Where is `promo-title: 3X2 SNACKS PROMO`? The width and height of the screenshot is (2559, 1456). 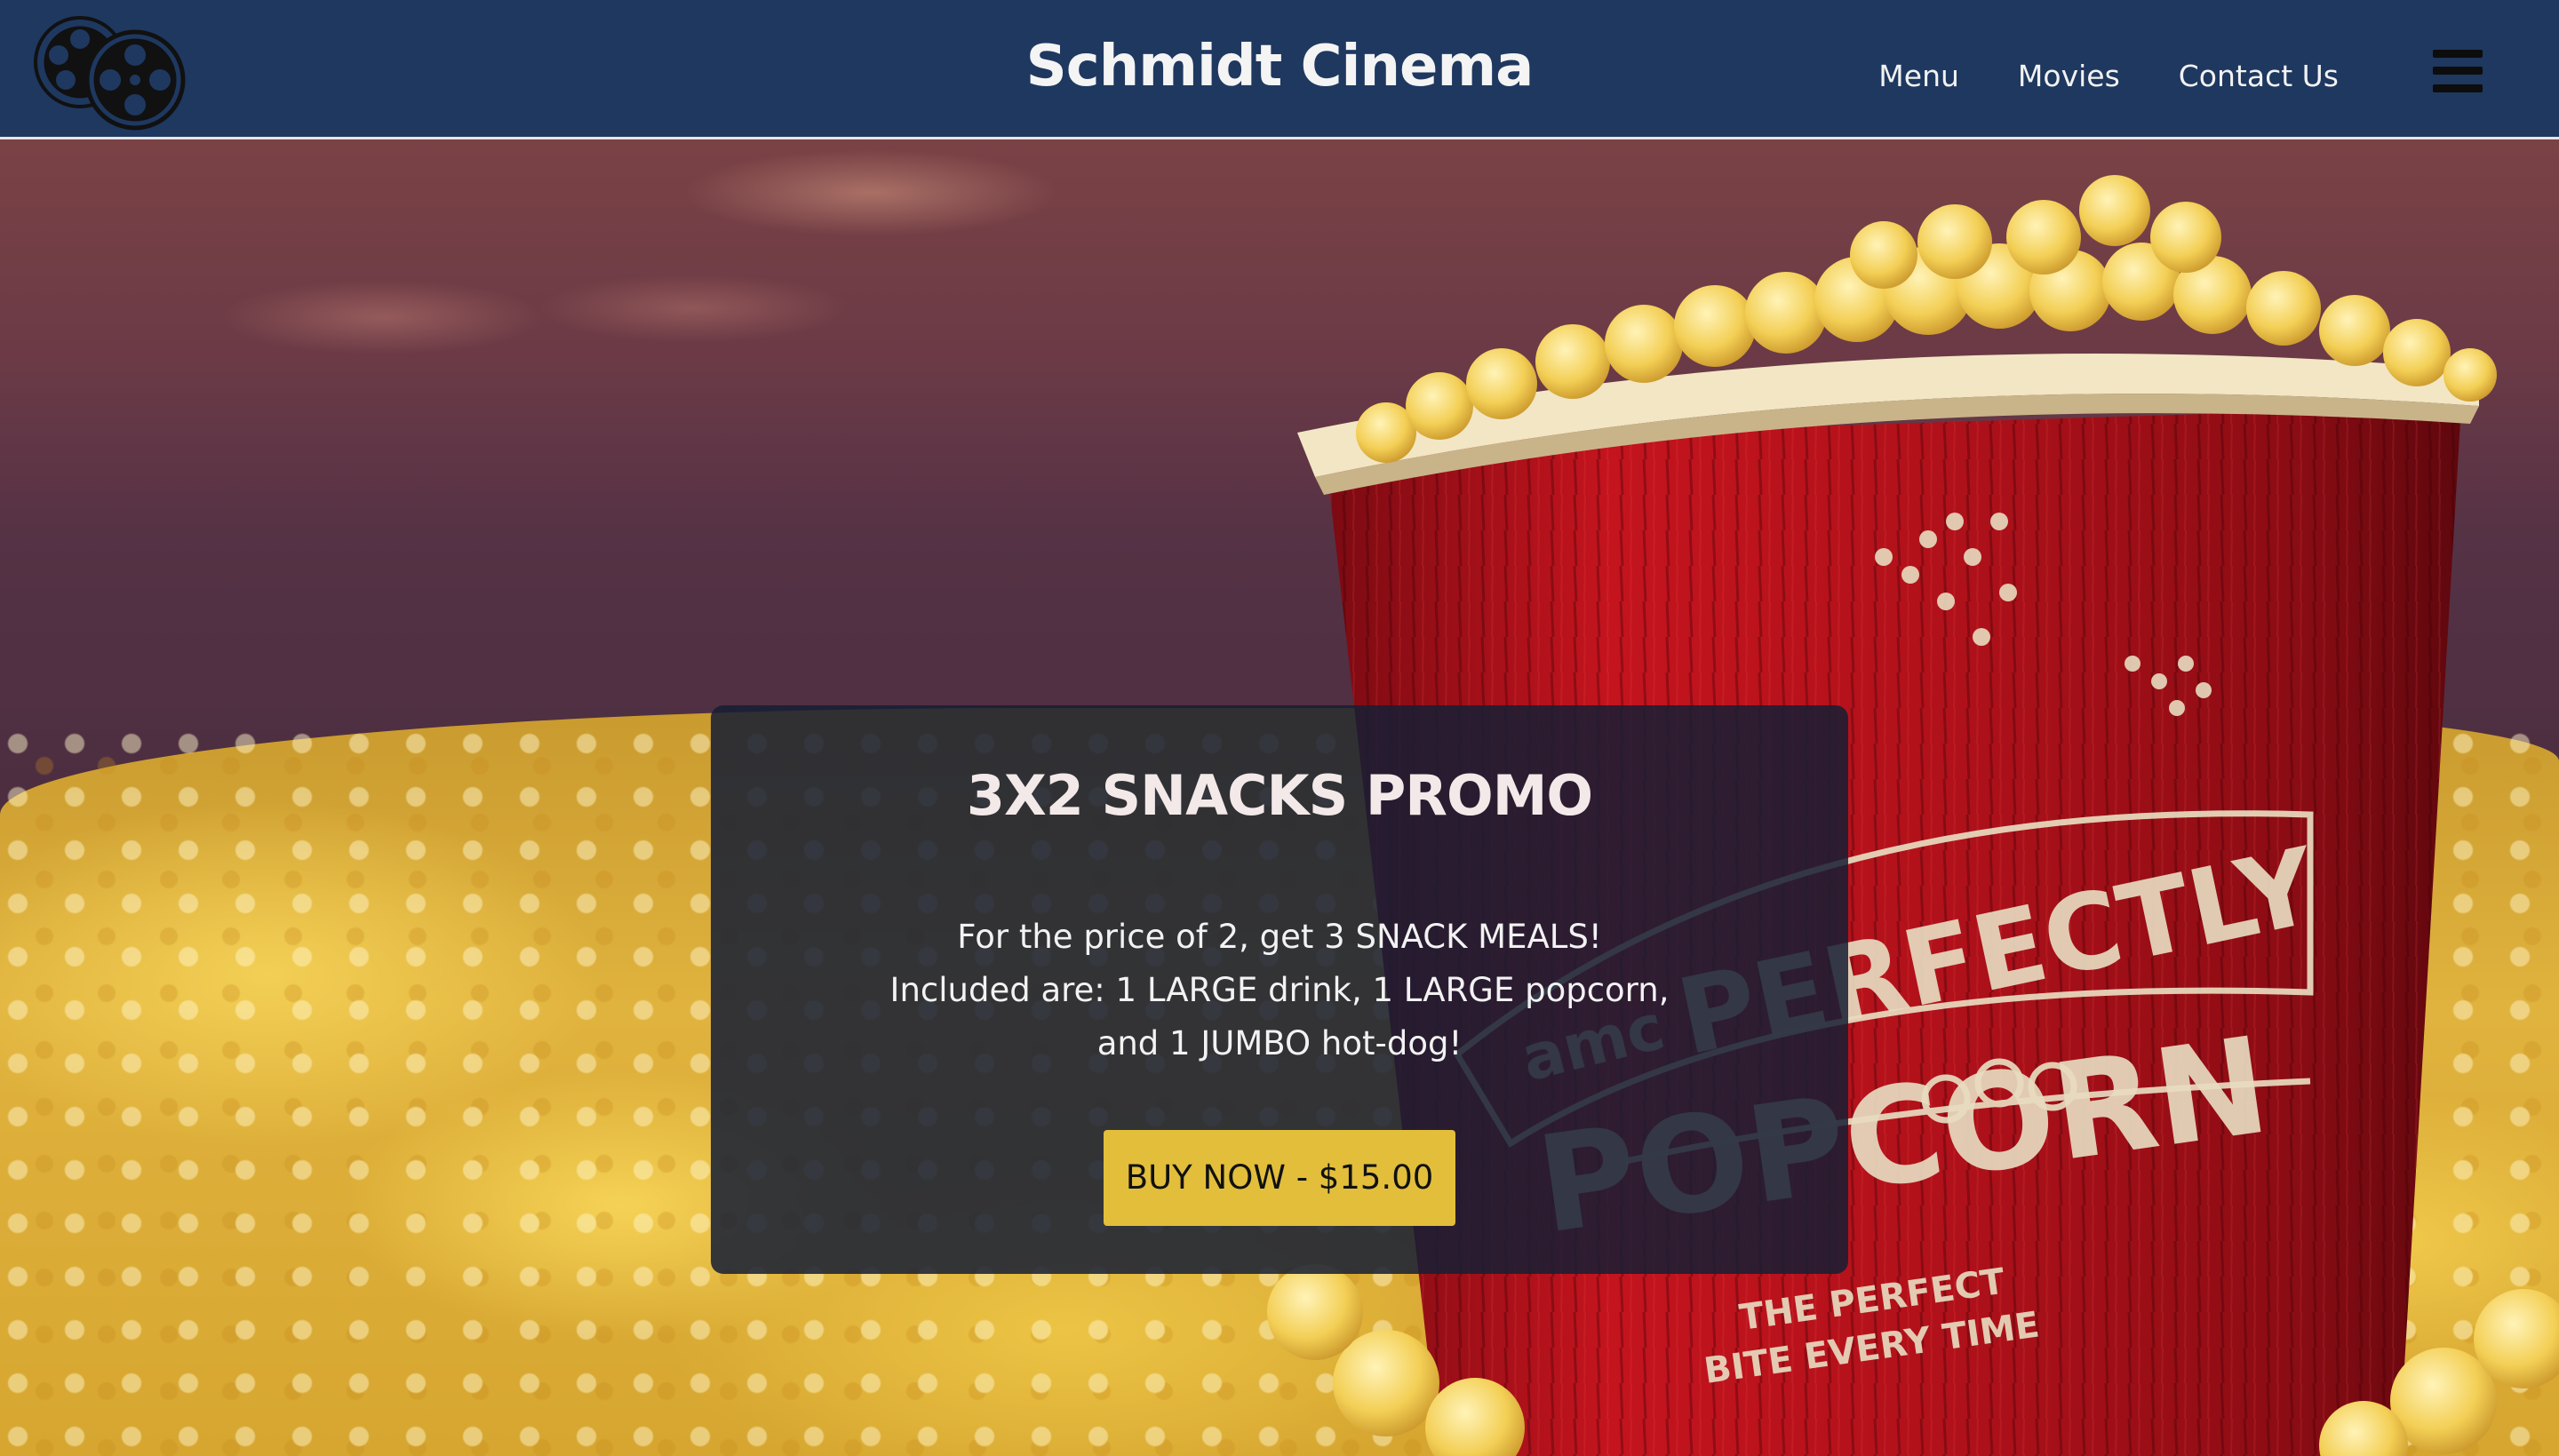 promo-title: 3X2 SNACKS PROMO is located at coordinates (1279, 795).